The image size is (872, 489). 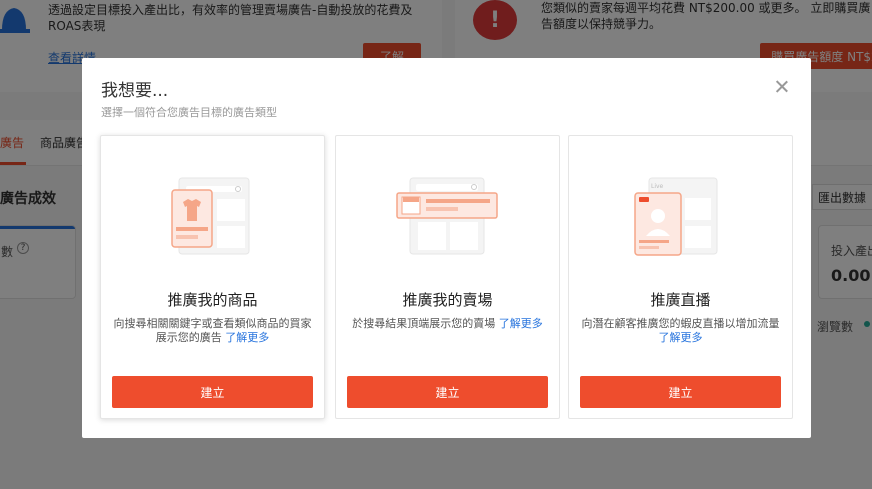 What do you see at coordinates (447, 216) in the screenshot?
I see `shop-ad-illustration` at bounding box center [447, 216].